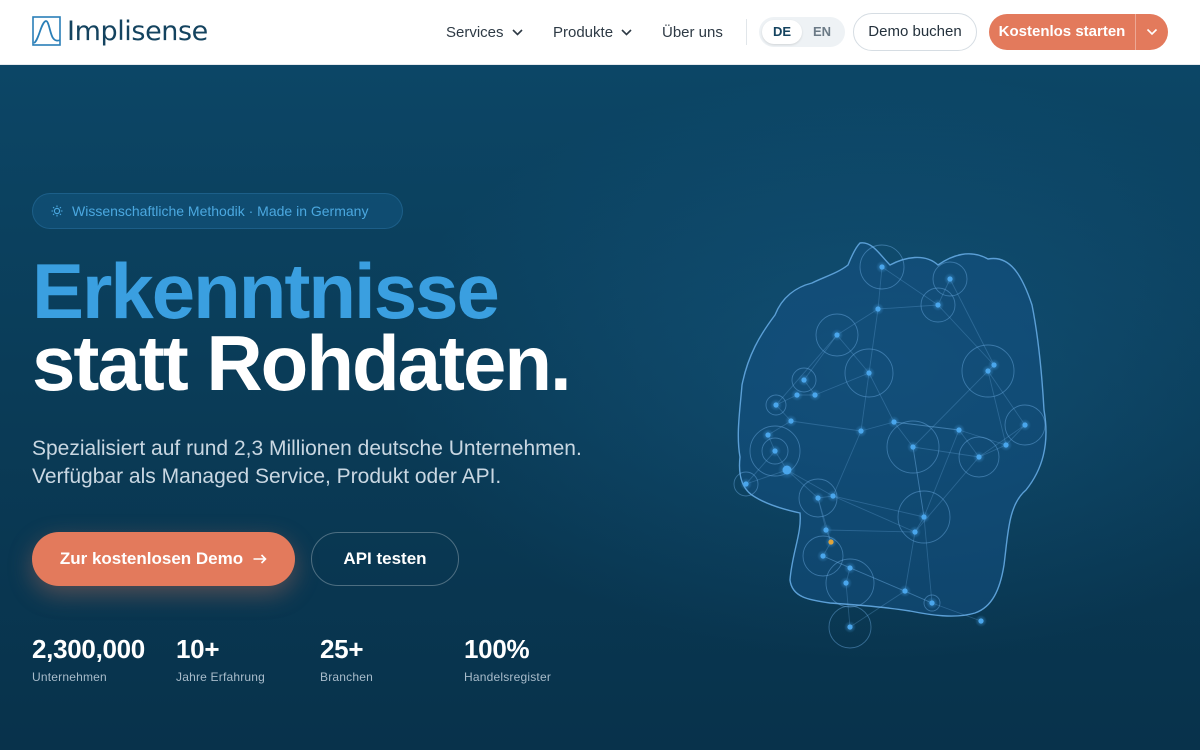 Image resolution: width=1200 pixels, height=750 pixels. I want to click on language-switcher: DE EN, so click(802, 32).